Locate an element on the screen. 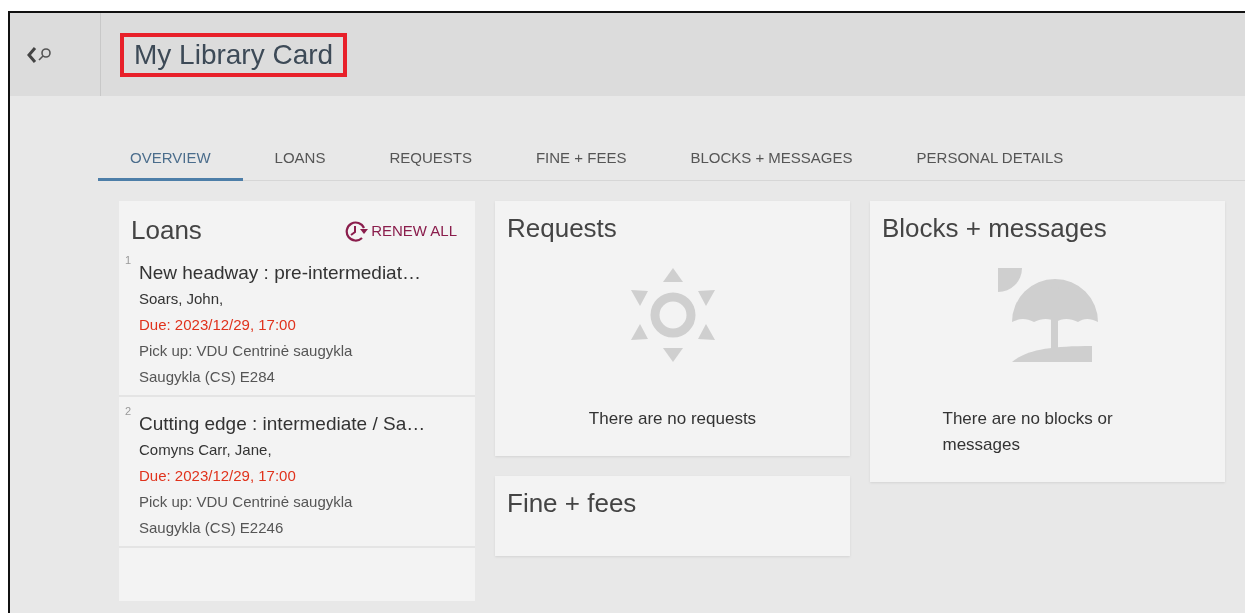 The width and height of the screenshot is (1245, 613). tab: OVERVIEW is located at coordinates (170, 160).